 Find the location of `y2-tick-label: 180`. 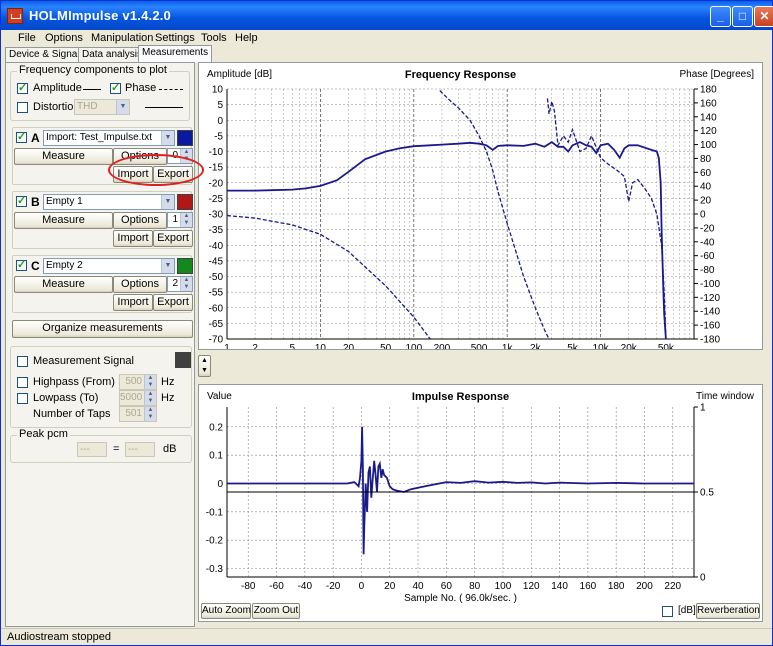

y2-tick-label: 180 is located at coordinates (708, 90).